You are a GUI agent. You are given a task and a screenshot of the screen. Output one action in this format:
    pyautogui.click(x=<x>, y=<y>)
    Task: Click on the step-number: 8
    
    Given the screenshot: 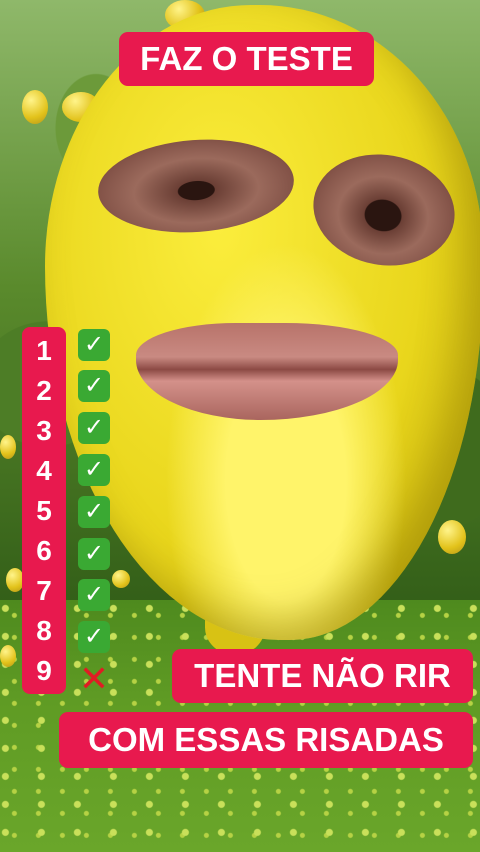 What is the action you would take?
    pyautogui.click(x=44, y=630)
    